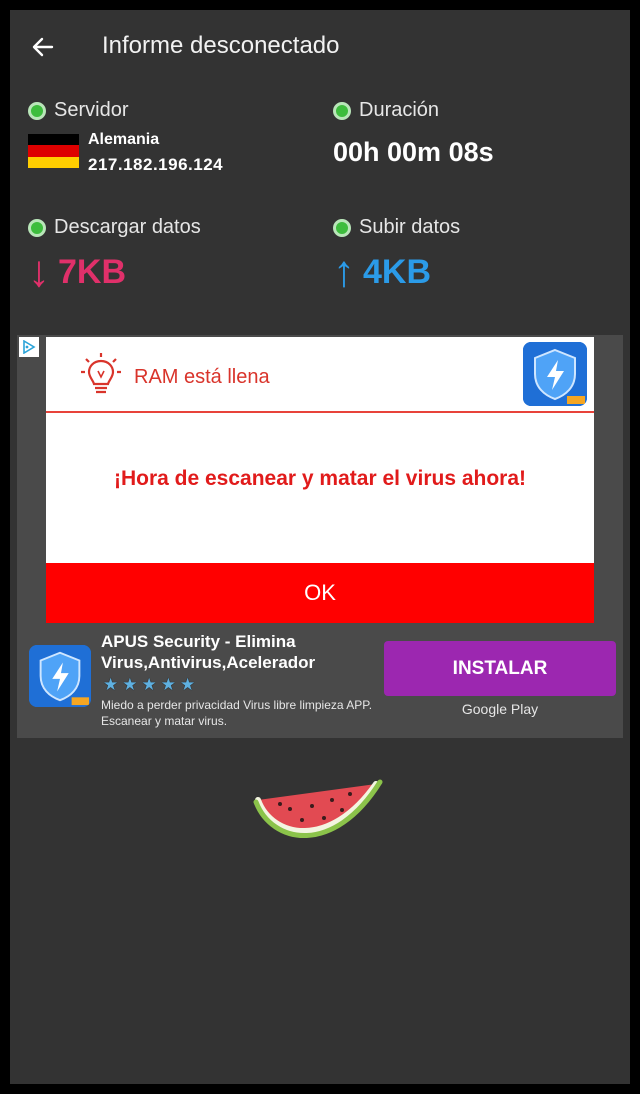 This screenshot has height=1094, width=640. I want to click on top-app-bar: Informe desconectado, so click(320, 46).